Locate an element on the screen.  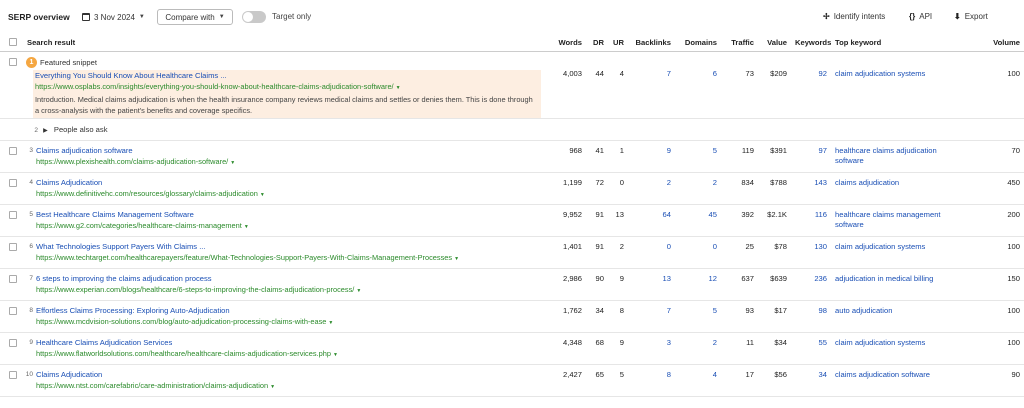
header-words: Words is located at coordinates (570, 43).